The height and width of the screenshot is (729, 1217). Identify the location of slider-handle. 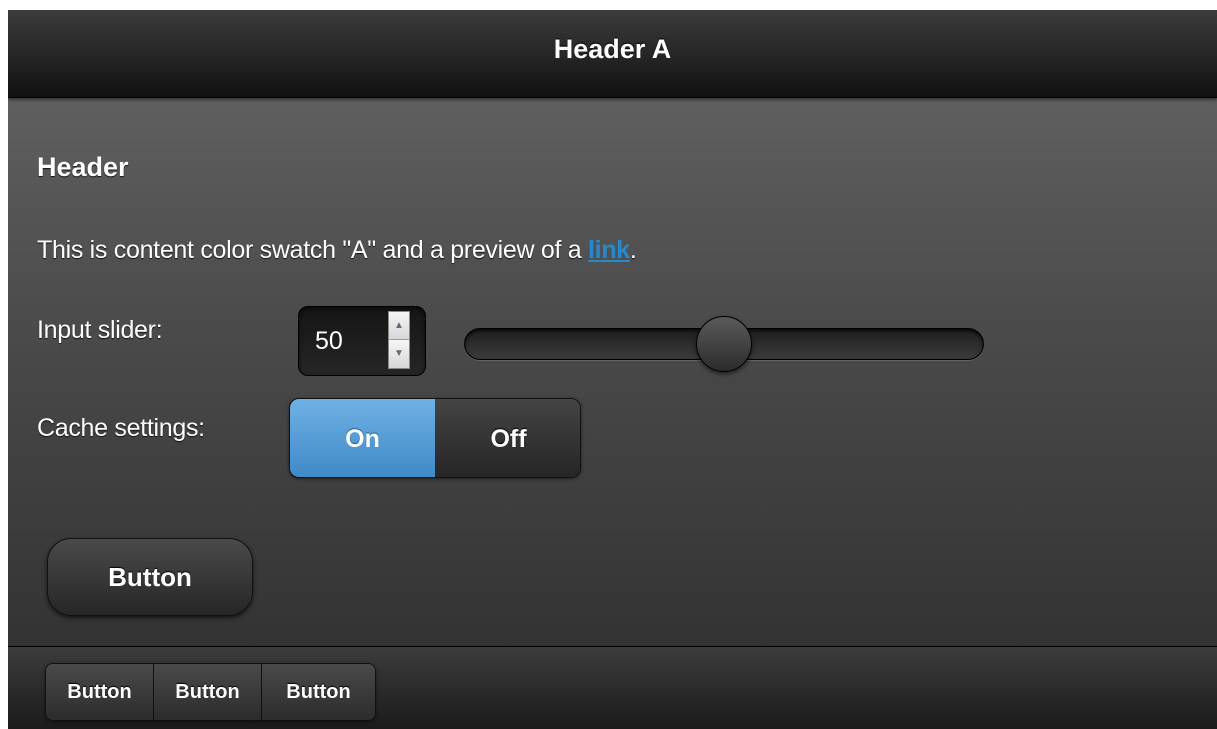
(724, 344).